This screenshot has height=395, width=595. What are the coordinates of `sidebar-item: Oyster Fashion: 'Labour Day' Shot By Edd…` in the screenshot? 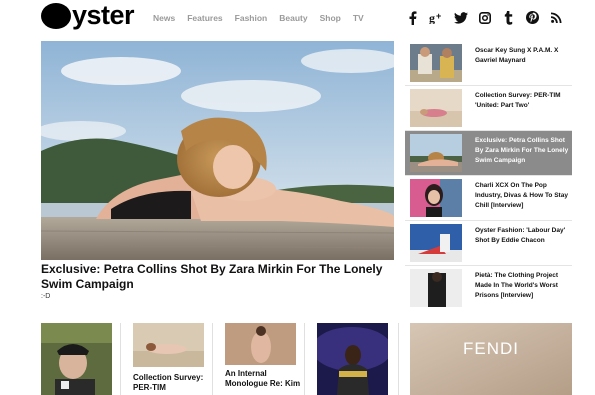 It's located at (488, 243).